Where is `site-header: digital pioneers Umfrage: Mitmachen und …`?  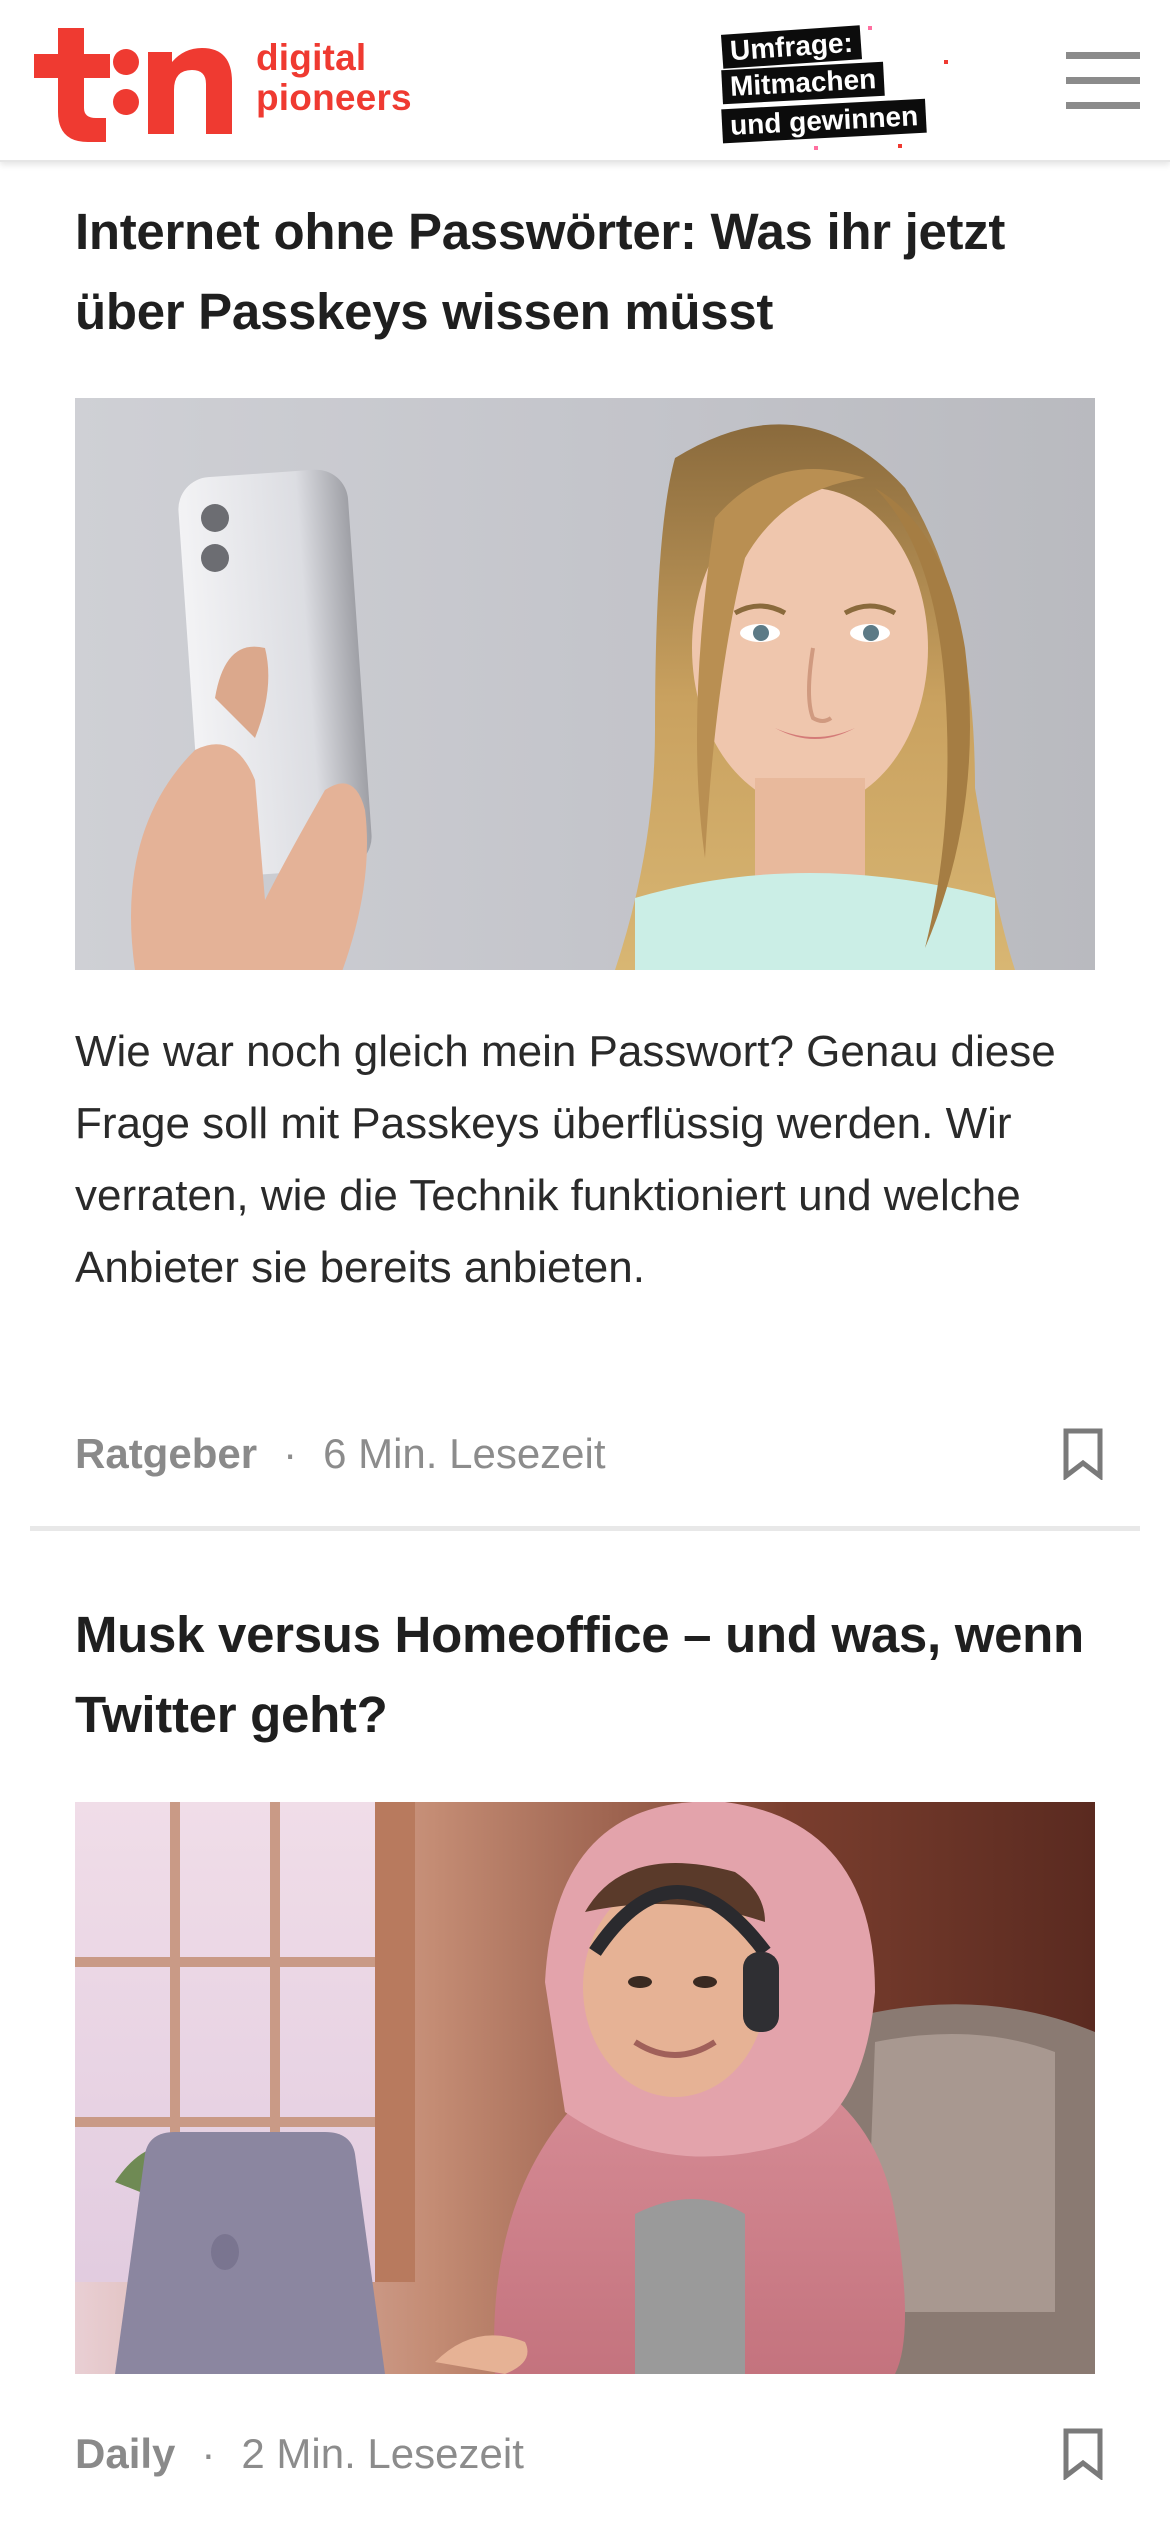 site-header: digital pioneers Umfrage: Mitmachen und … is located at coordinates (585, 81).